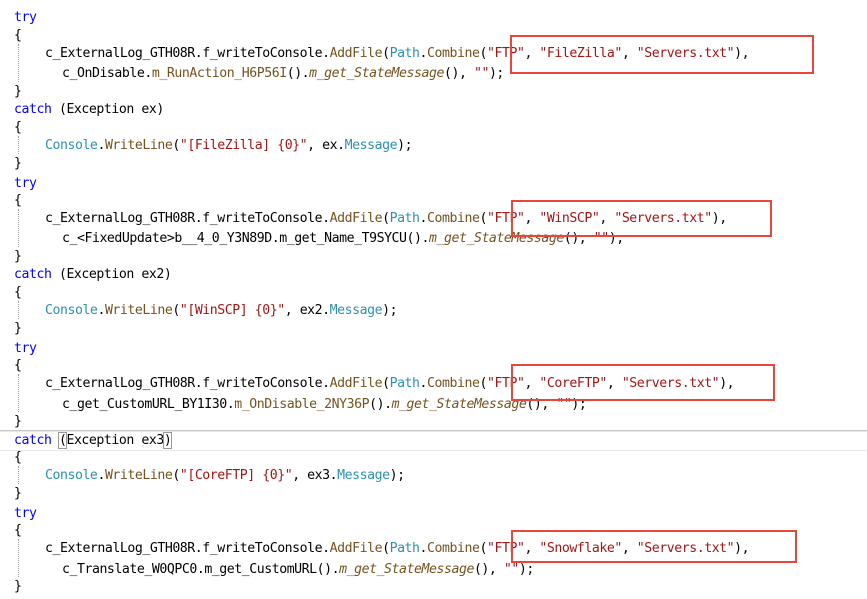  I want to click on highlight-box-snowflake, so click(654, 546).